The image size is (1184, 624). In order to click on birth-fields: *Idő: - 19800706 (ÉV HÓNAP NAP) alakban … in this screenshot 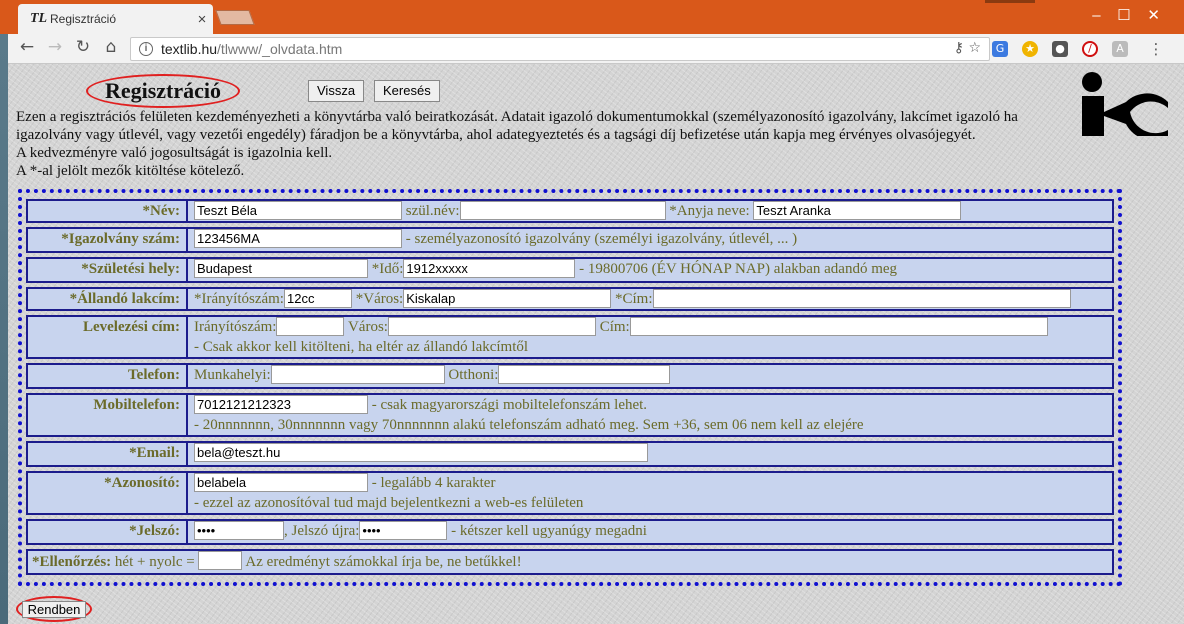, I will do `click(653, 269)`.